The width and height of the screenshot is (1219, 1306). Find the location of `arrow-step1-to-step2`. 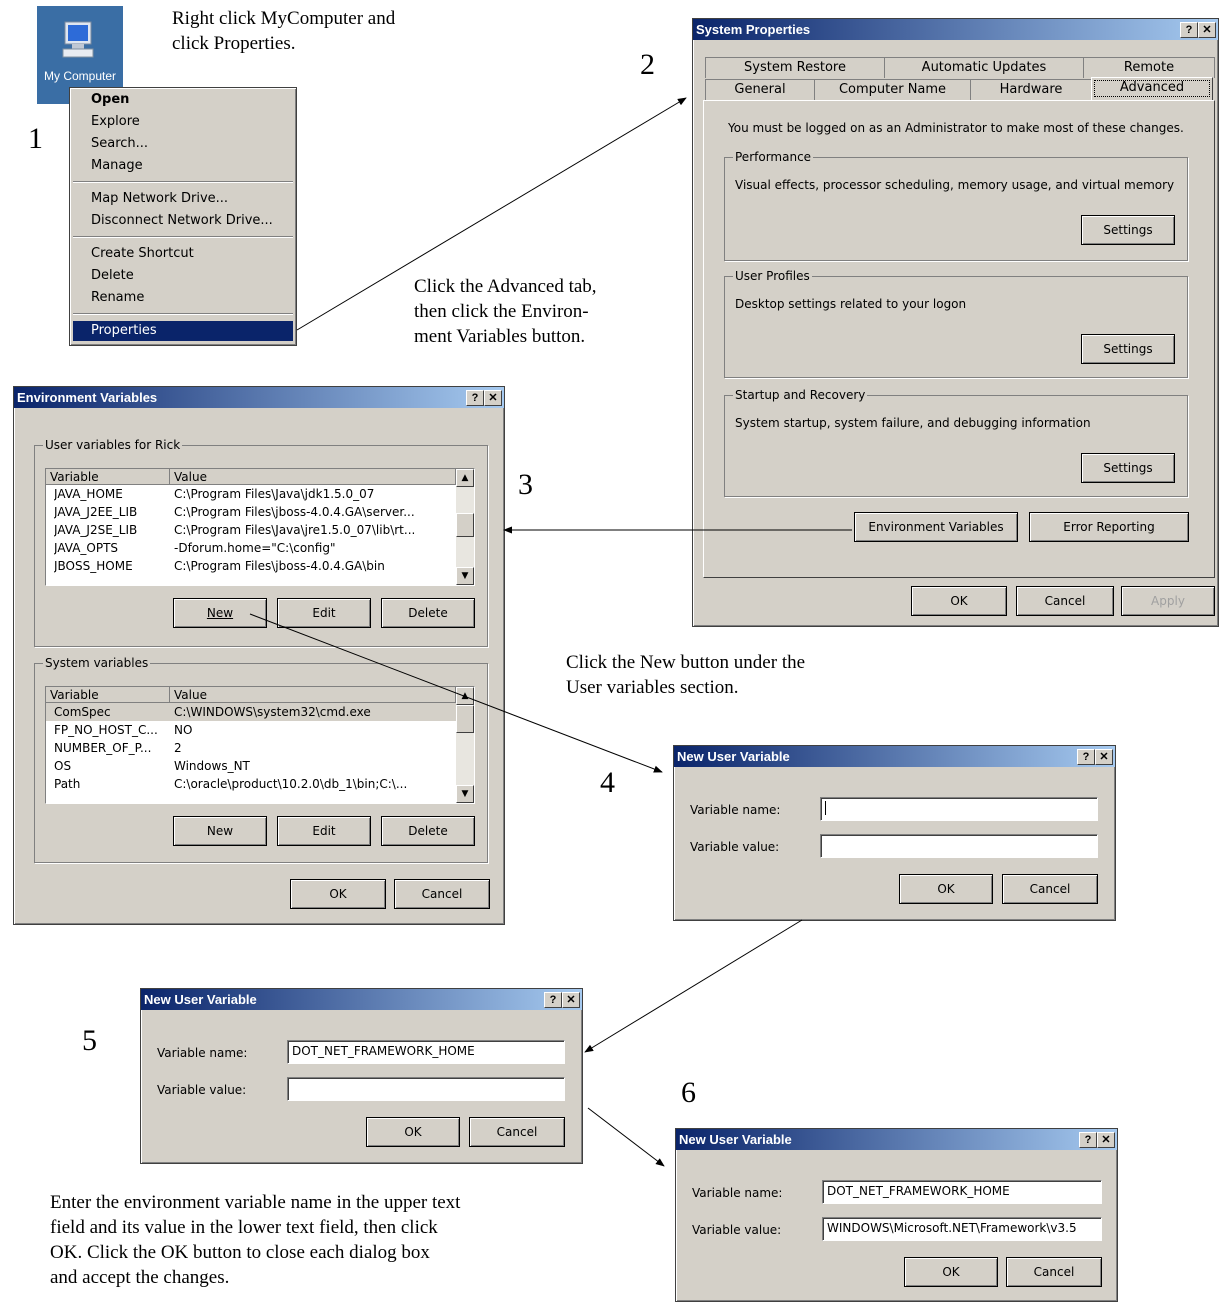

arrow-step1-to-step2 is located at coordinates (491, 214).